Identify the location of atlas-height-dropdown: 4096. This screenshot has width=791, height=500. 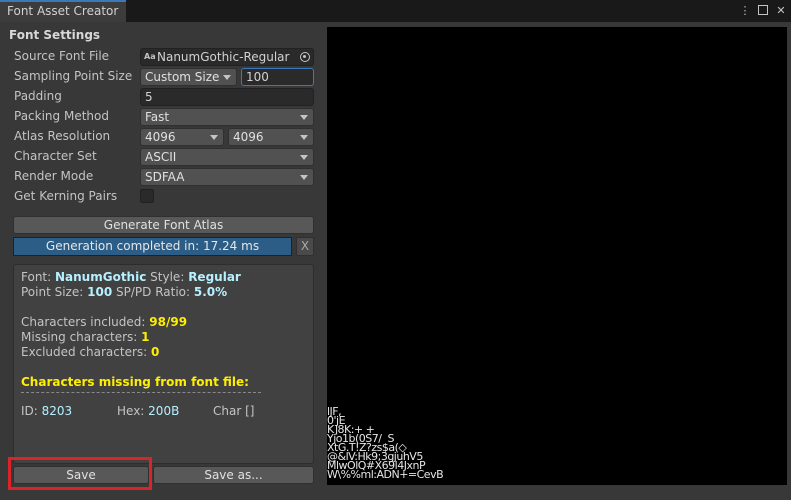
(271, 137).